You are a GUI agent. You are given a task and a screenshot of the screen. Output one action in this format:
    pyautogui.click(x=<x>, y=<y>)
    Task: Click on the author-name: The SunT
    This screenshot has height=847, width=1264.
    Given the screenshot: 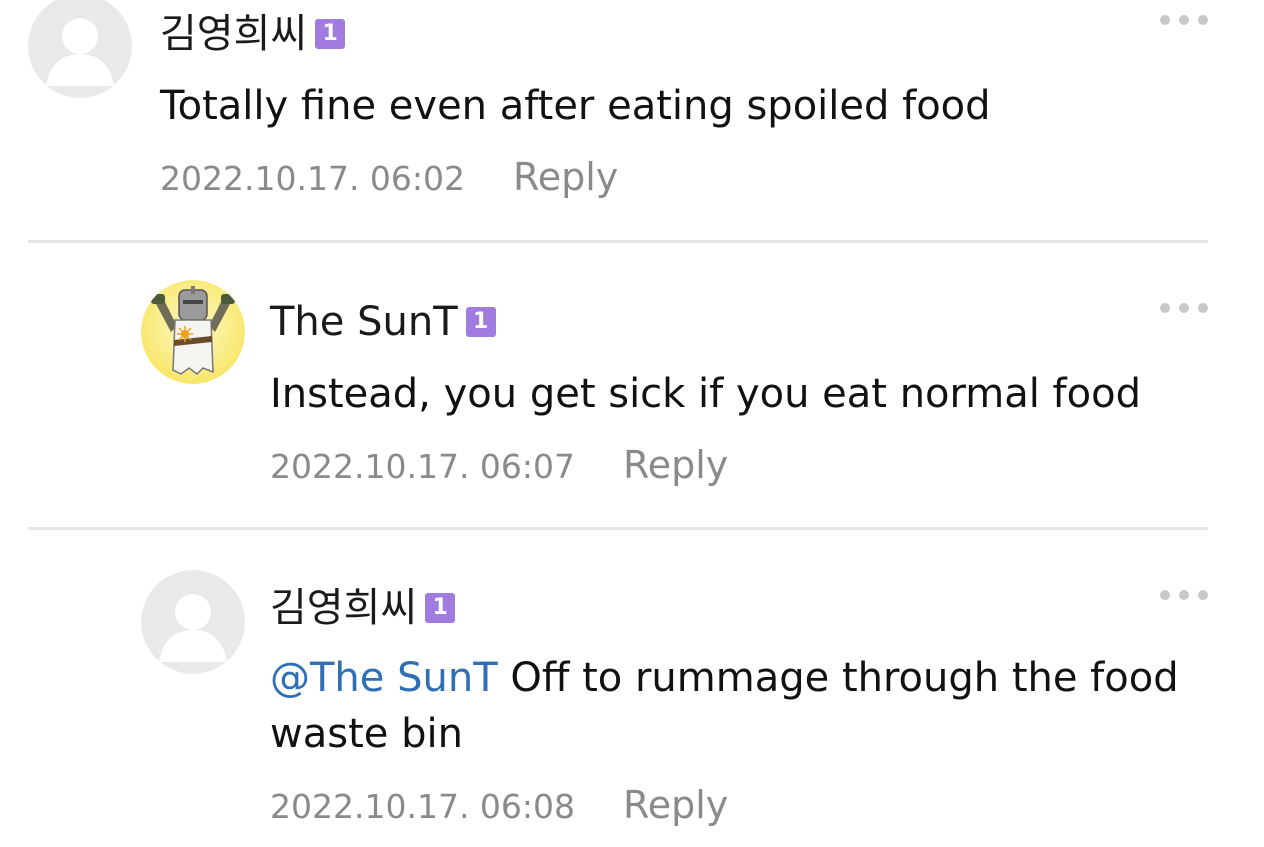 What is the action you would take?
    pyautogui.click(x=364, y=322)
    